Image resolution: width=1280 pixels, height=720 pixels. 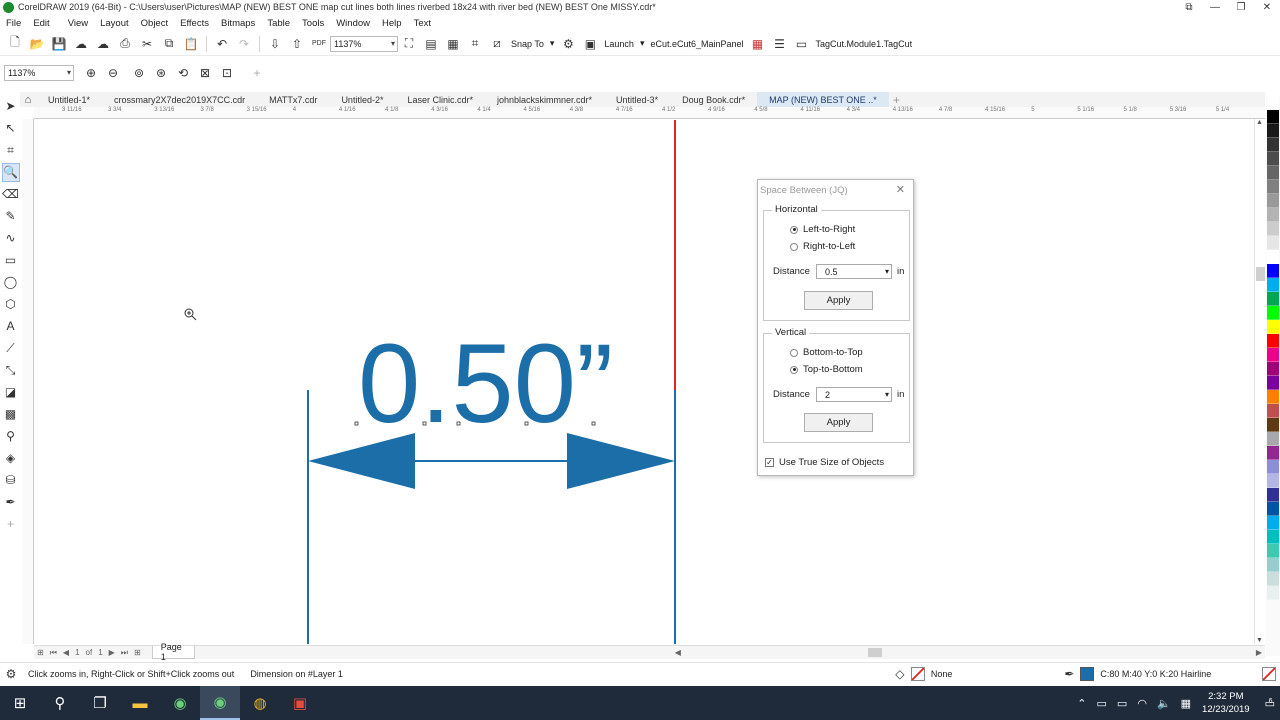 I want to click on menu-help: Help, so click(x=394, y=23).